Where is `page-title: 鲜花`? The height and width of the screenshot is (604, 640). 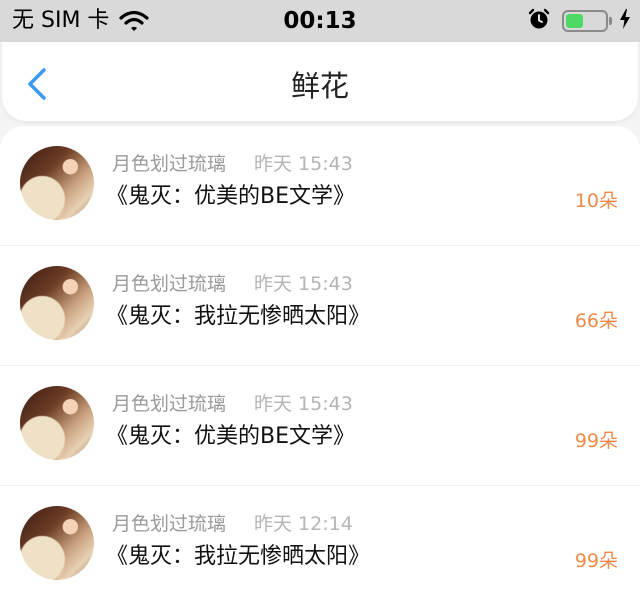 page-title: 鲜花 is located at coordinates (319, 86).